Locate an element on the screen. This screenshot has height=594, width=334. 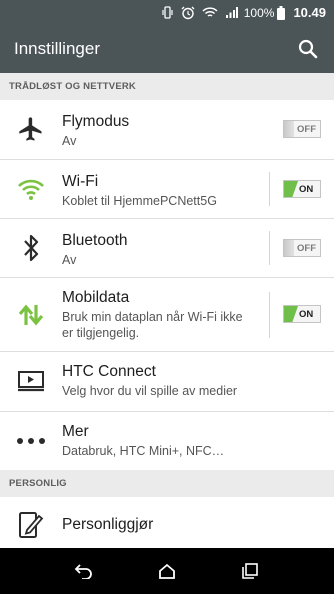
item-title: Flymodus is located at coordinates (96, 121).